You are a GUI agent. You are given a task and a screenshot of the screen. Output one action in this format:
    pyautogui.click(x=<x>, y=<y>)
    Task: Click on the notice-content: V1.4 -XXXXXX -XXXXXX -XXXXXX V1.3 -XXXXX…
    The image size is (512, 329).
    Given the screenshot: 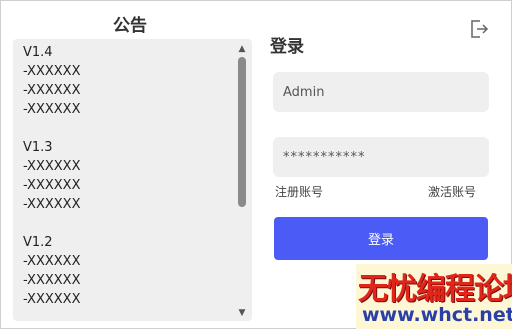 What is the action you would take?
    pyautogui.click(x=52, y=176)
    